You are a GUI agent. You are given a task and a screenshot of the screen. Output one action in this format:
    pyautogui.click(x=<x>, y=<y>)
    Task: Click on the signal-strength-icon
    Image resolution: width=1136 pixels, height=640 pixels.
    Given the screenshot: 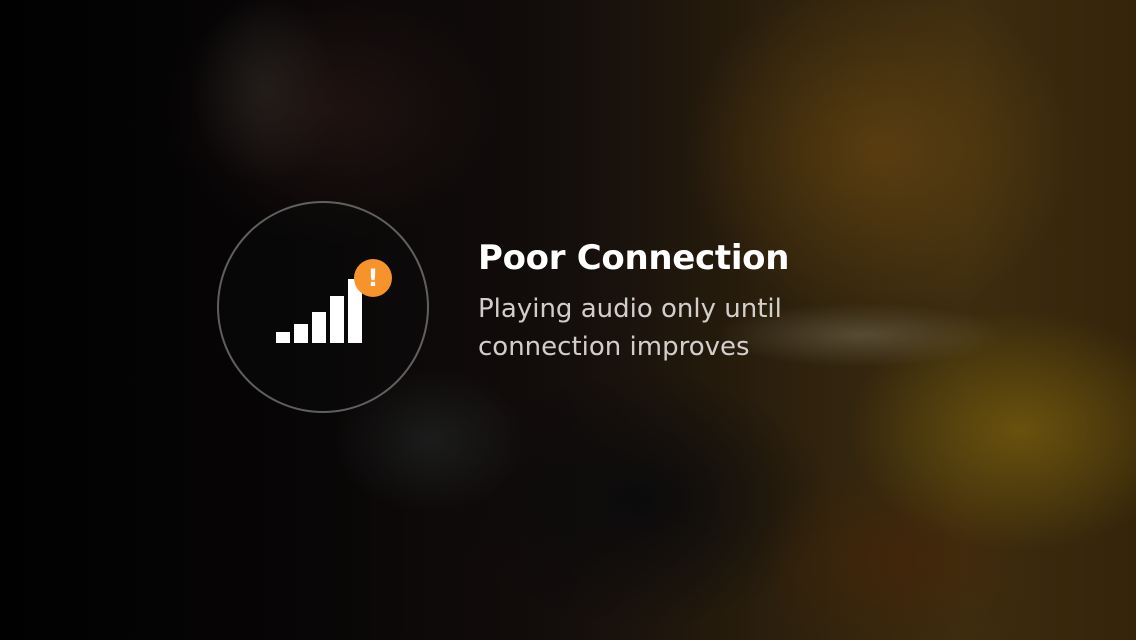 What is the action you would take?
    pyautogui.click(x=321, y=309)
    